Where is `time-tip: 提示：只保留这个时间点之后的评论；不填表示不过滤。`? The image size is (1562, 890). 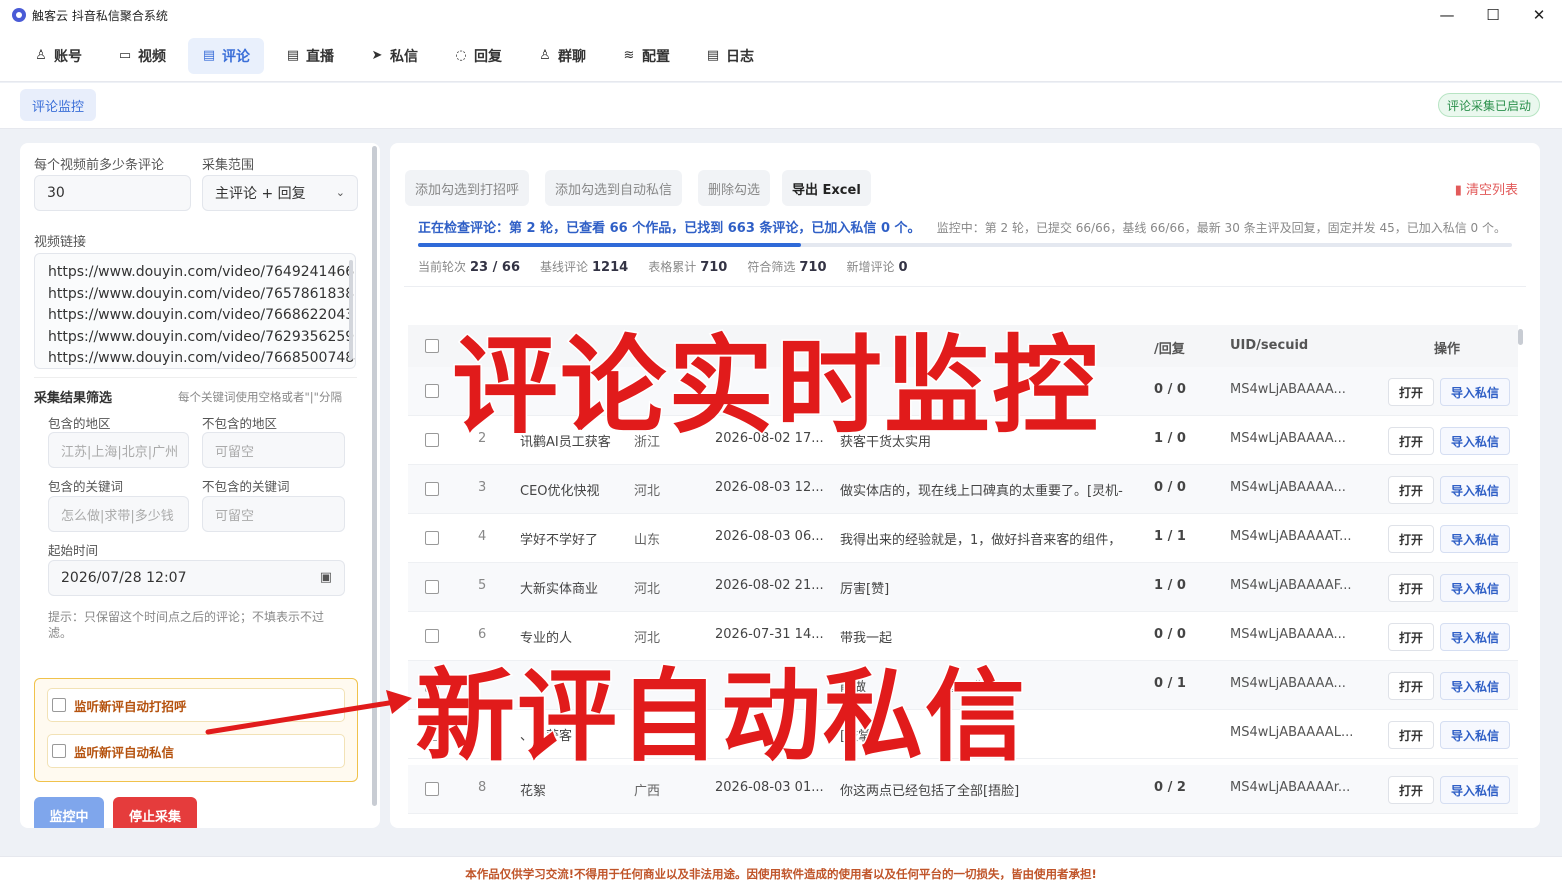 time-tip: 提示：只保留这个时间点之后的评论；不填表示不过滤。 is located at coordinates (186, 625).